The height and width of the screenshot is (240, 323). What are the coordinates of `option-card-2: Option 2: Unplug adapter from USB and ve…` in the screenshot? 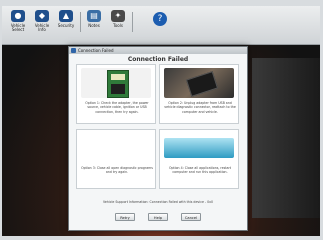 It's located at (199, 94).